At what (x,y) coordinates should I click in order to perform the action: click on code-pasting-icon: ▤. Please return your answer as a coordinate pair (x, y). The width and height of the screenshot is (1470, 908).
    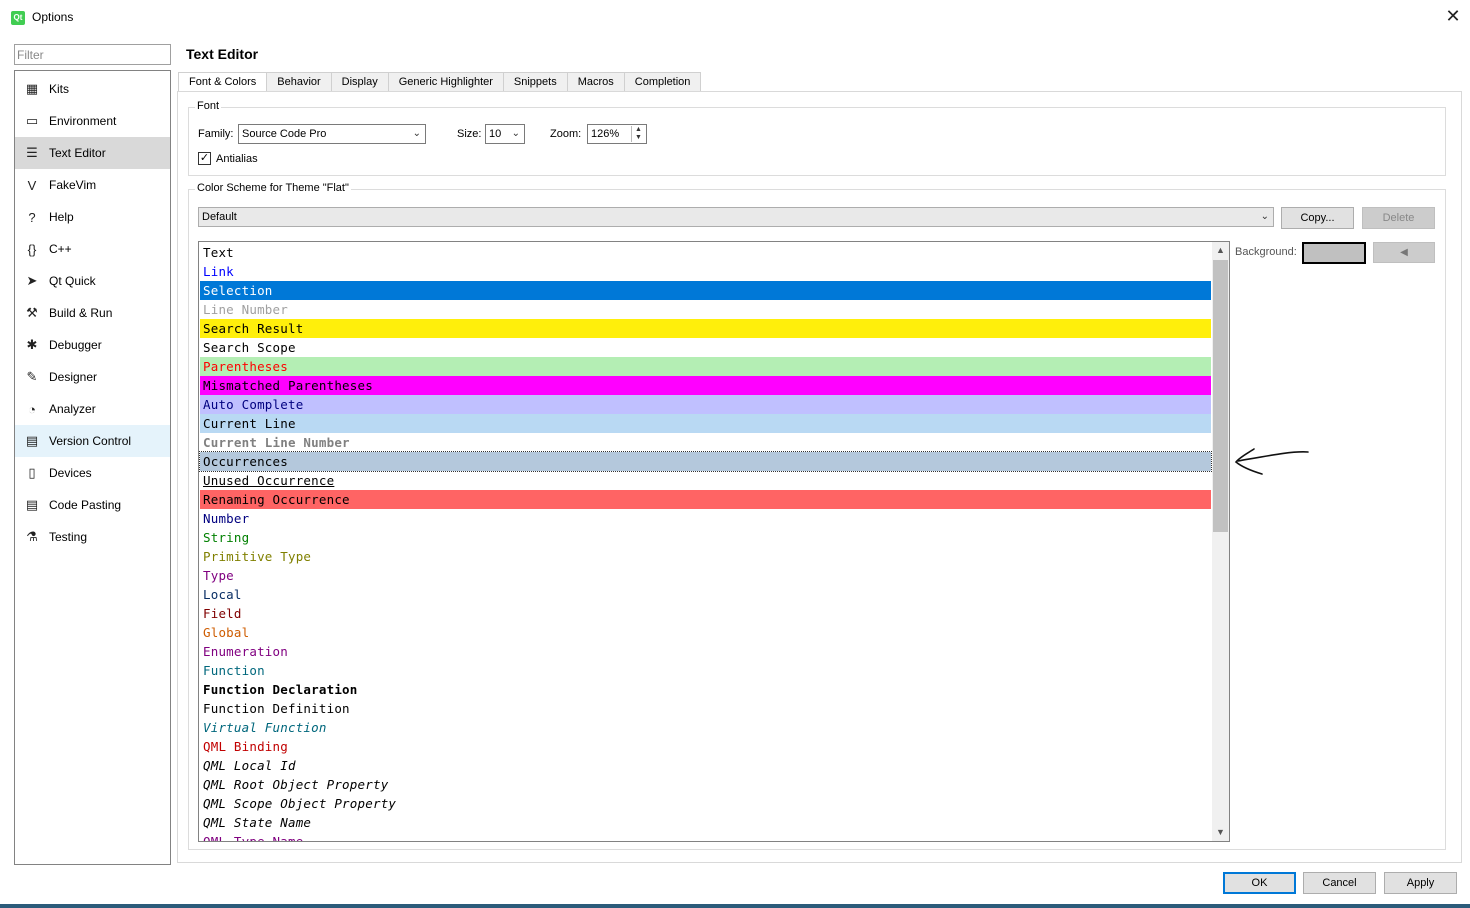
    Looking at the image, I should click on (32, 504).